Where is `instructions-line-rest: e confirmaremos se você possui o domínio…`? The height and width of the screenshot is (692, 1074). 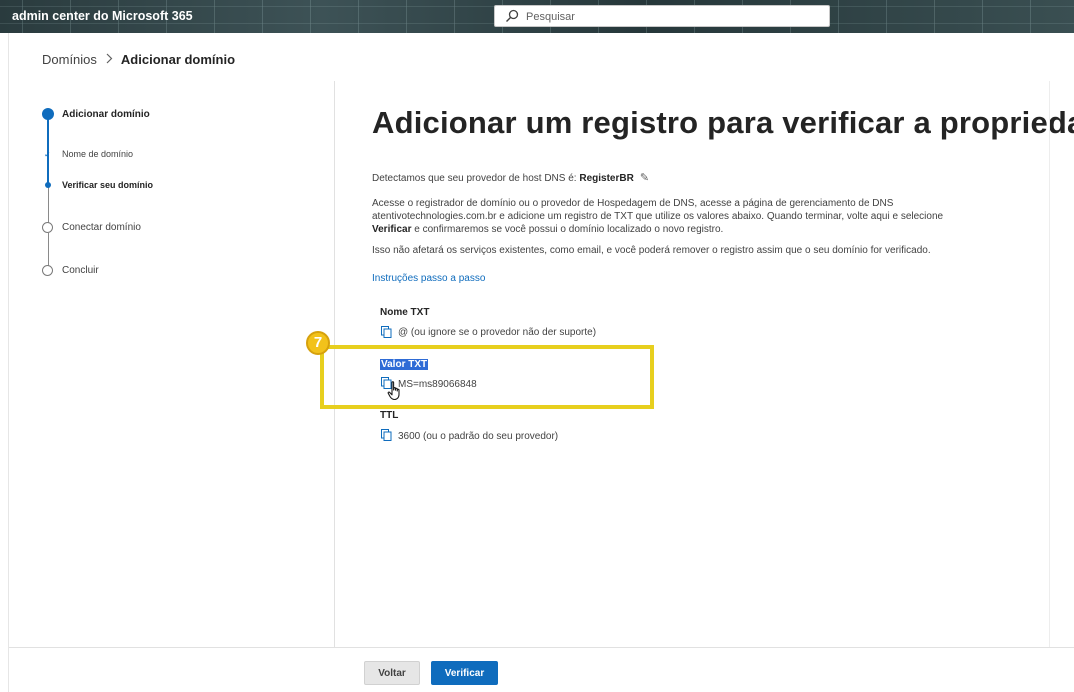 instructions-line-rest: e confirmaremos se você possui o domínio… is located at coordinates (567, 229).